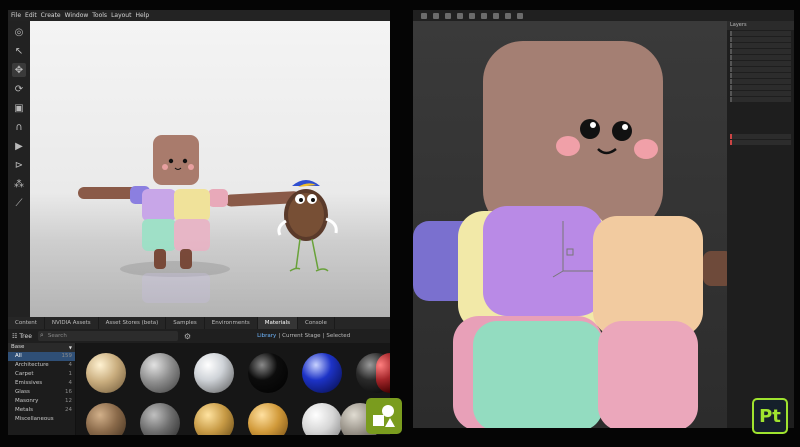 The image size is (800, 447). Describe the element at coordinates (99, 15) in the screenshot. I see `menu-tools: Tools` at that location.